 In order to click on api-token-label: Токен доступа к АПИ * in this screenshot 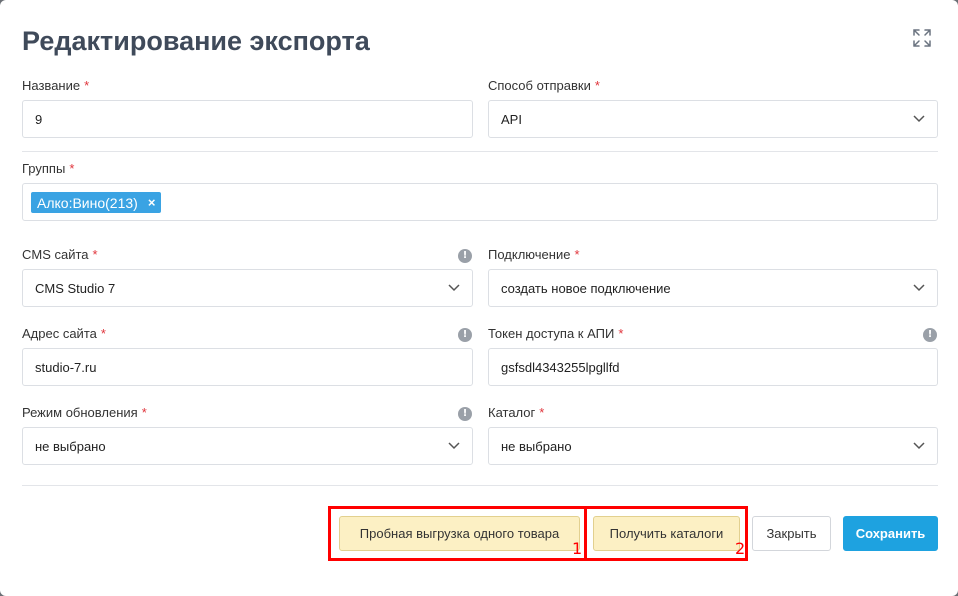, I will do `click(556, 333)`.